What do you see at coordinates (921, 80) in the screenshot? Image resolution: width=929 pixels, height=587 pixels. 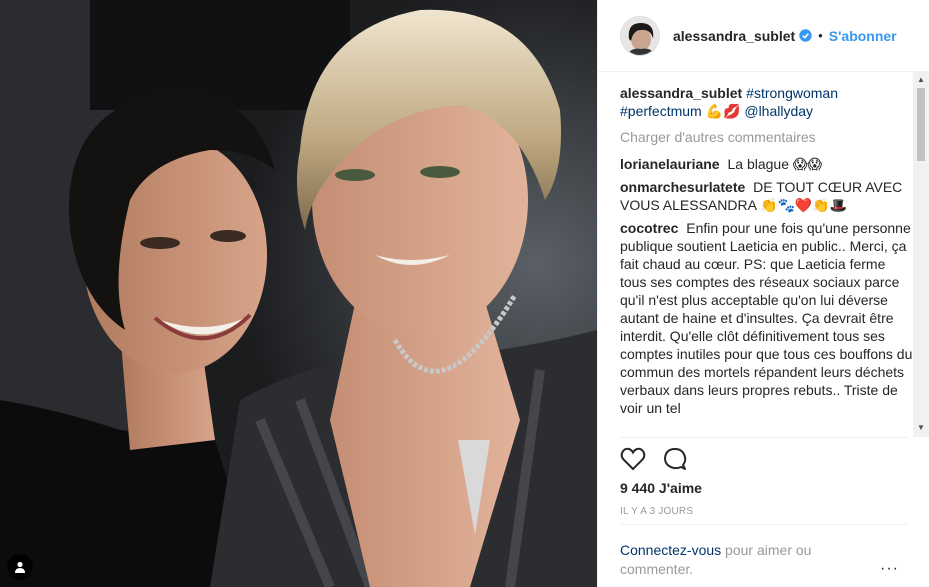 I see `scroll-up-arrow-icon: ▲` at bounding box center [921, 80].